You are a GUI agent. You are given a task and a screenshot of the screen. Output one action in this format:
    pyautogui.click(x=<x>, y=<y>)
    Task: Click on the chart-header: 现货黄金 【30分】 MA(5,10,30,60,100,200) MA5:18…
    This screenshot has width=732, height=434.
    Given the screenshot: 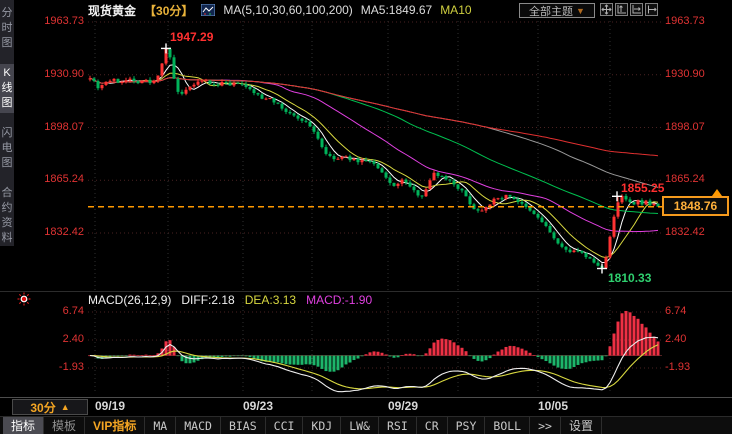 What is the action you would take?
    pyautogui.click(x=373, y=10)
    